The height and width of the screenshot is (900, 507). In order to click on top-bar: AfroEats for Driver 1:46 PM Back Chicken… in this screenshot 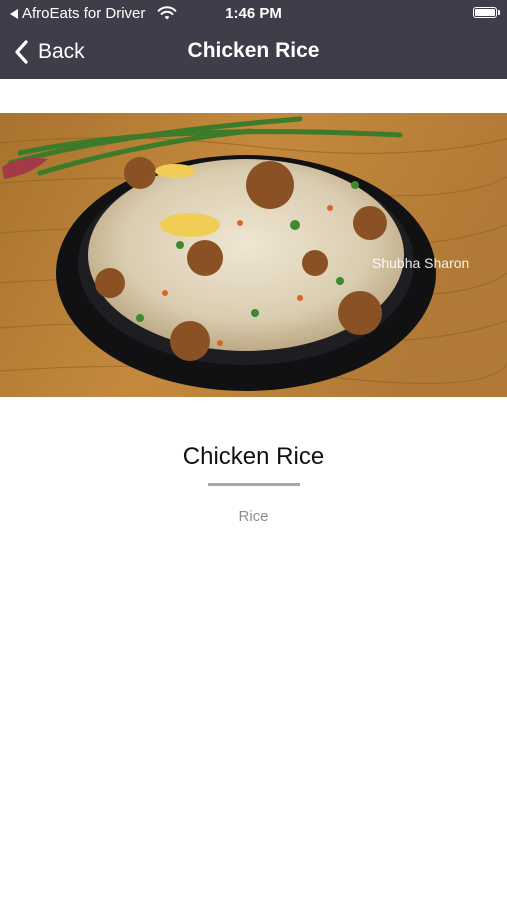, I will do `click(253, 39)`.